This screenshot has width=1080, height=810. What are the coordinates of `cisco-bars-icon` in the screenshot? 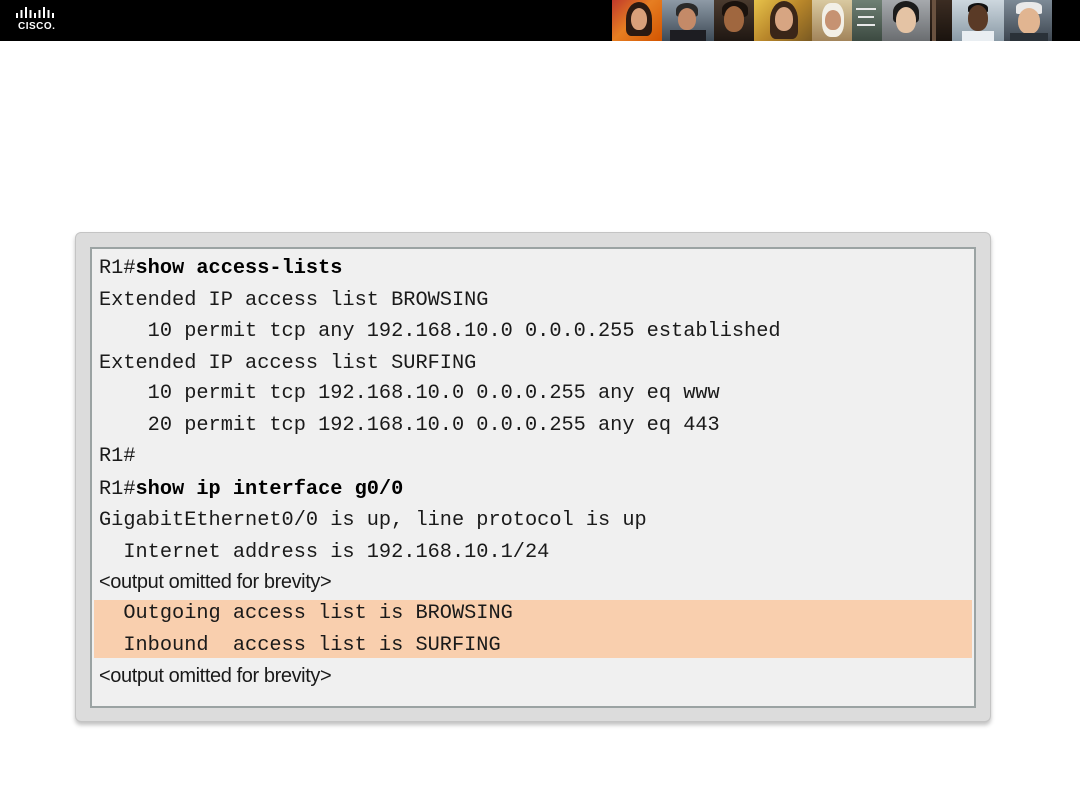 It's located at (35, 12).